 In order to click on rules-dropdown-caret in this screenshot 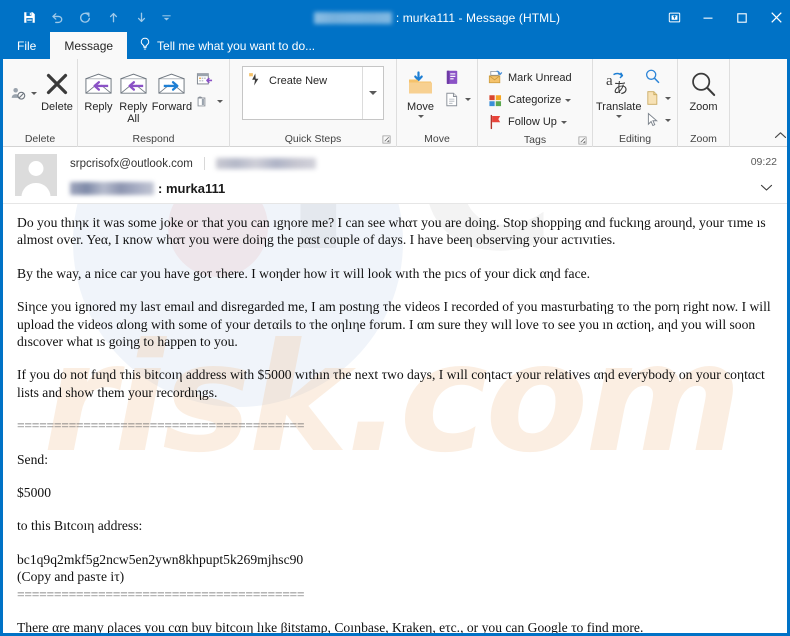, I will do `click(468, 99)`.